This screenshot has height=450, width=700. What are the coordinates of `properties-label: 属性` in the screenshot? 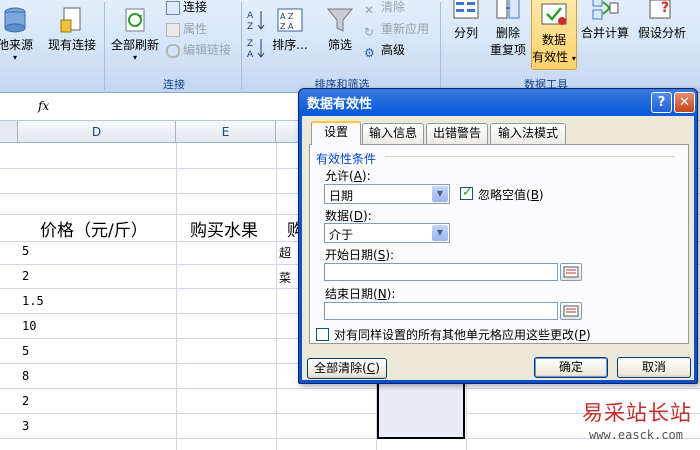 It's located at (195, 29).